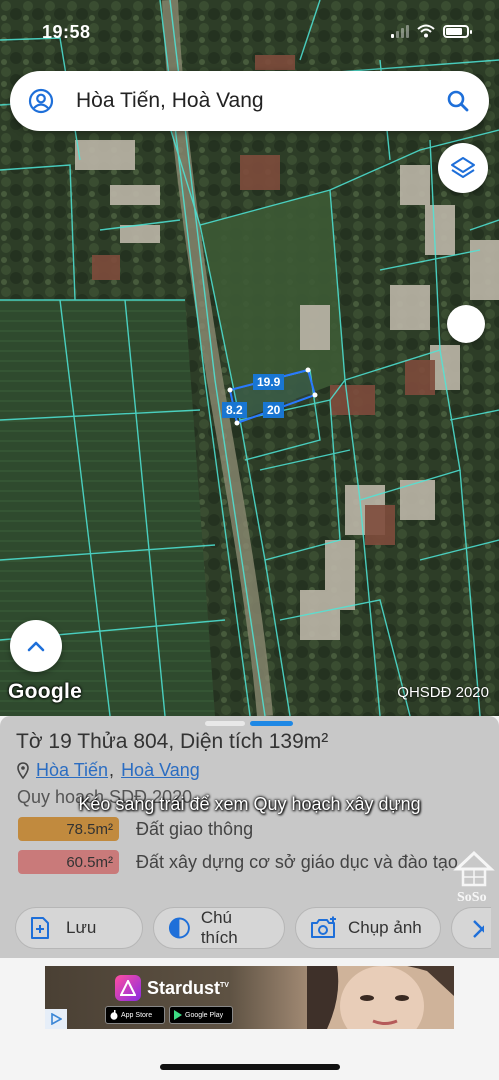 The width and height of the screenshot is (499, 1080). What do you see at coordinates (250, 1067) in the screenshot?
I see `home-indicator` at bounding box center [250, 1067].